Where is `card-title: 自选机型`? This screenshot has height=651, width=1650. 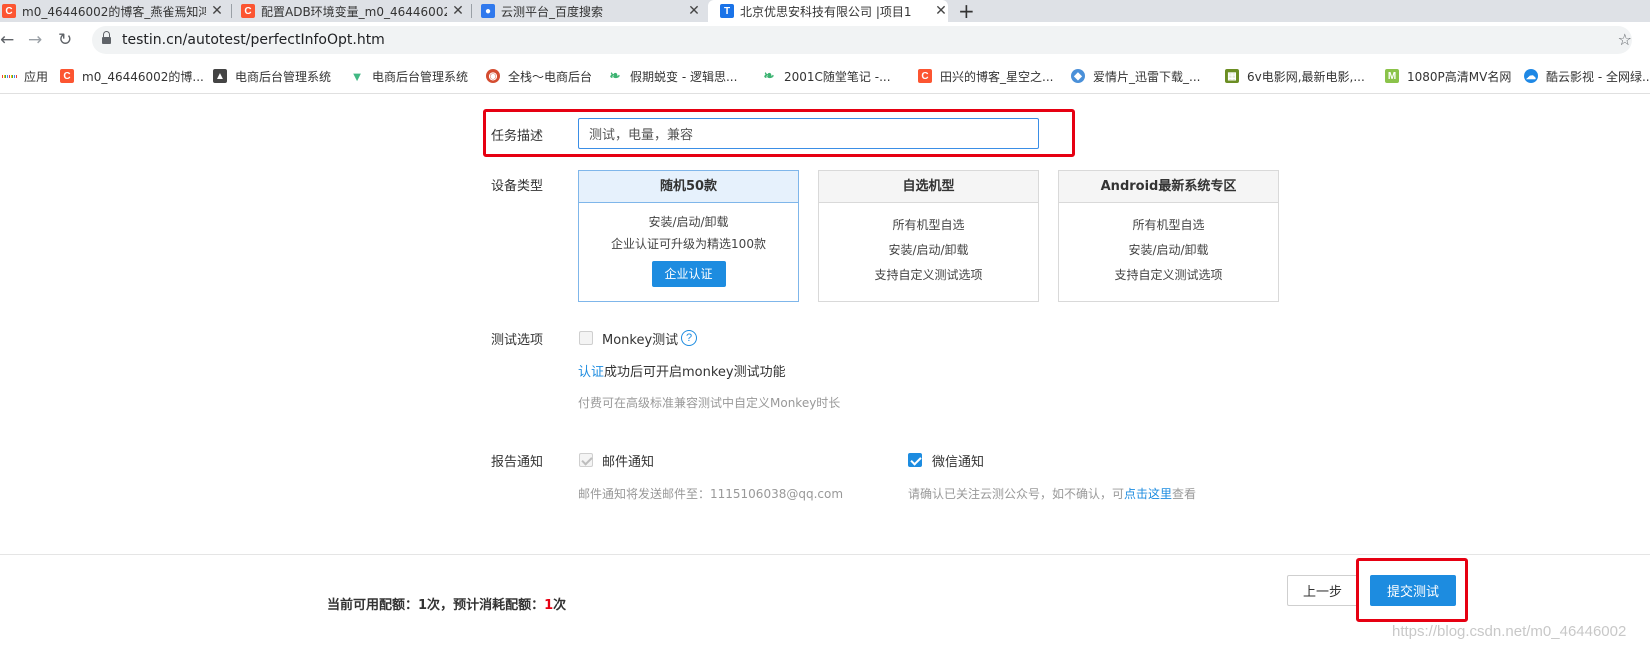
card-title: 自选机型 is located at coordinates (928, 187).